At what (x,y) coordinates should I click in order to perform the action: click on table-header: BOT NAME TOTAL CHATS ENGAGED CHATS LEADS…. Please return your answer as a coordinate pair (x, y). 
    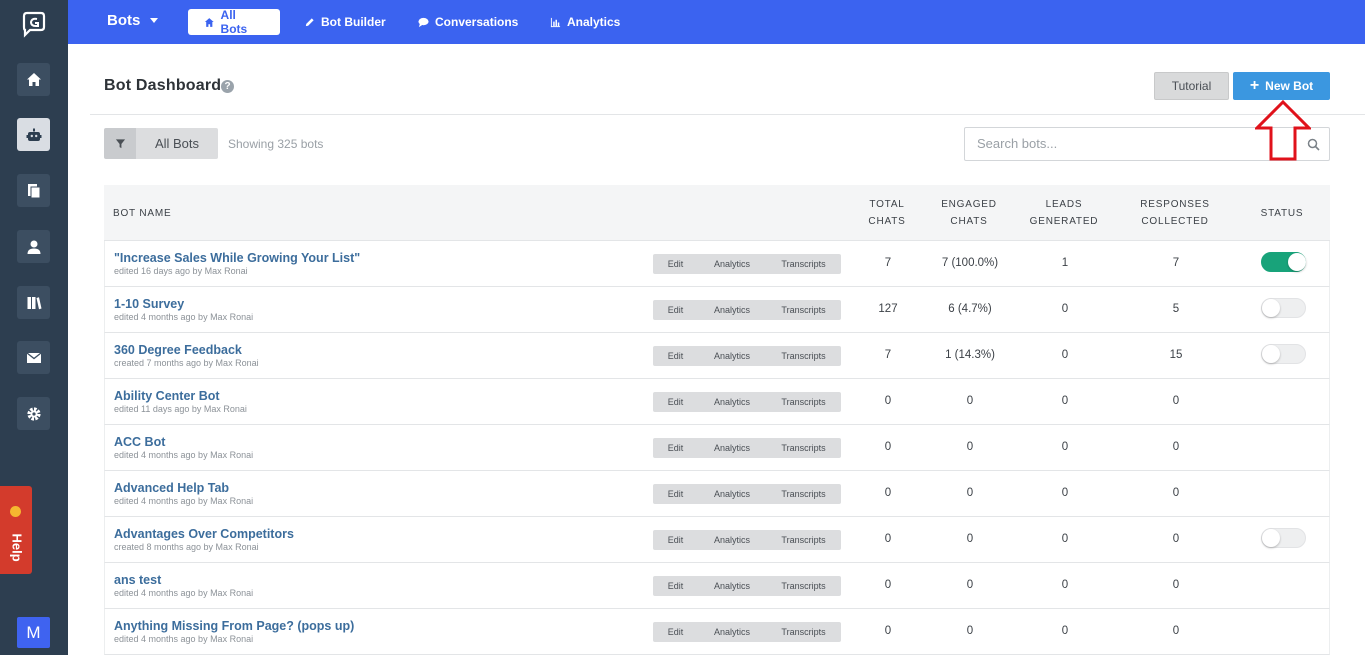
    Looking at the image, I should click on (717, 213).